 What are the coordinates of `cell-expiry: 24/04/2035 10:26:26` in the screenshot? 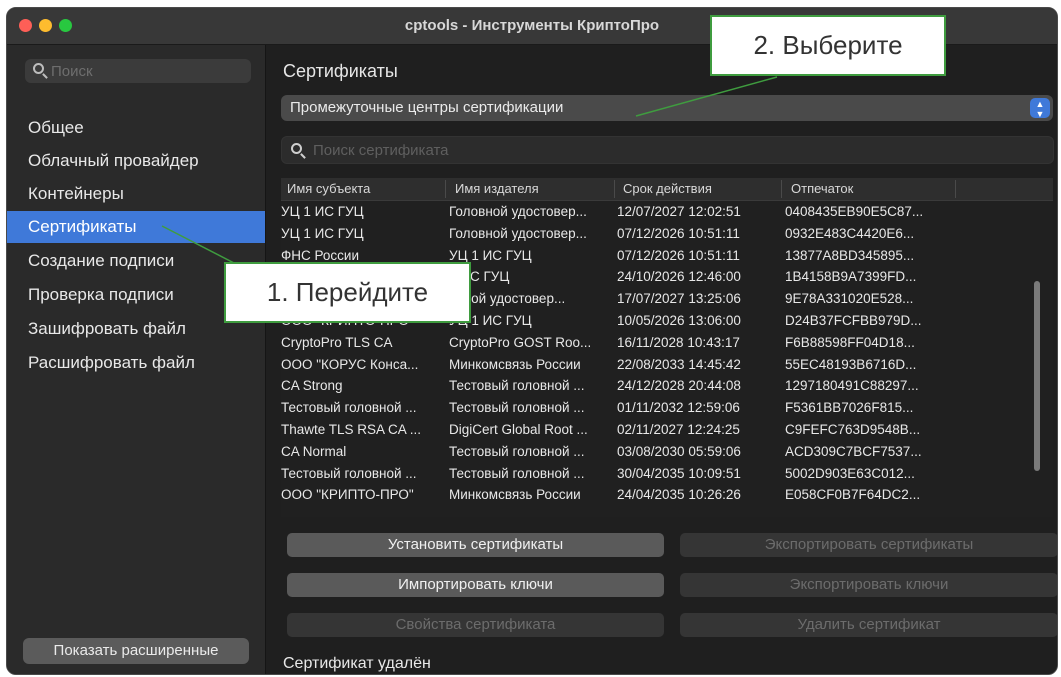 It's located at (679, 495).